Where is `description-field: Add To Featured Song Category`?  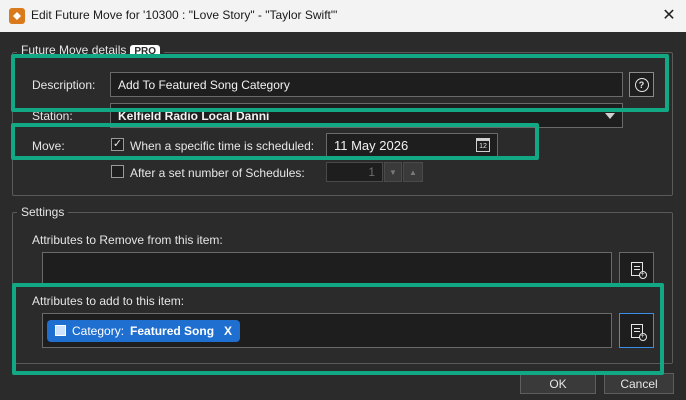
description-field: Add To Featured Song Category is located at coordinates (366, 84).